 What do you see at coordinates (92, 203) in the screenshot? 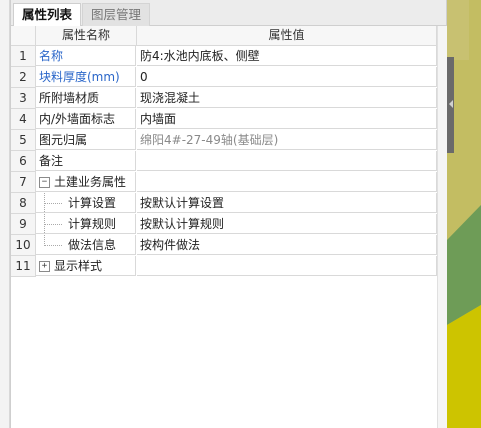
I see `property-name-label: 计算设置` at bounding box center [92, 203].